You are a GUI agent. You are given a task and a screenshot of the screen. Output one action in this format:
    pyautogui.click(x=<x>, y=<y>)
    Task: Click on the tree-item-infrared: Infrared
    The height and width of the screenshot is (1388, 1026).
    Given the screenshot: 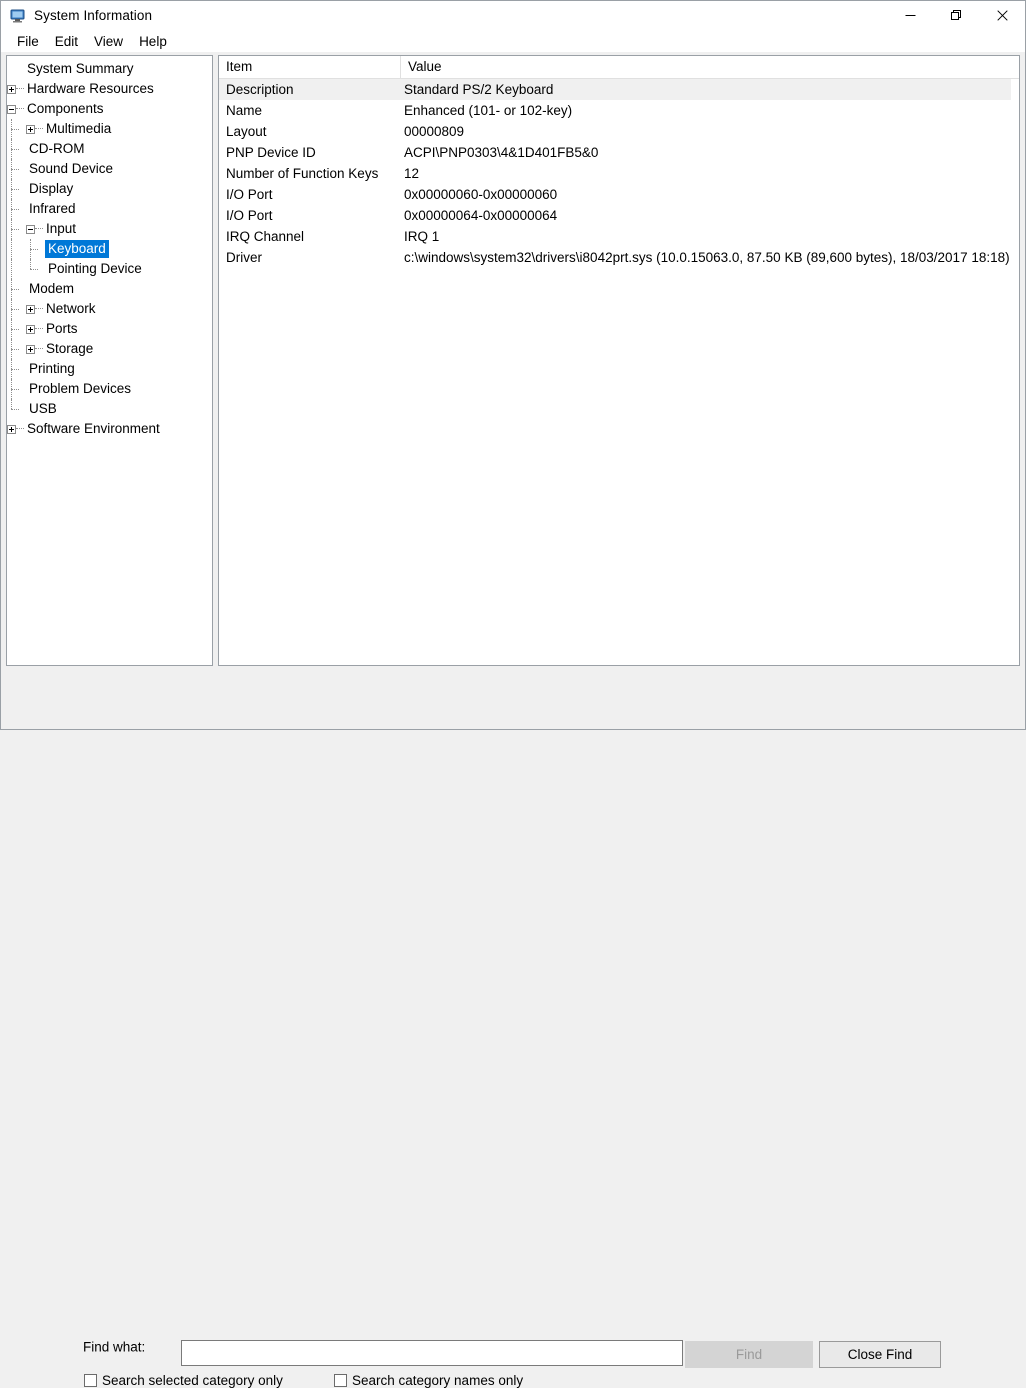 What is the action you would take?
    pyautogui.click(x=109, y=209)
    